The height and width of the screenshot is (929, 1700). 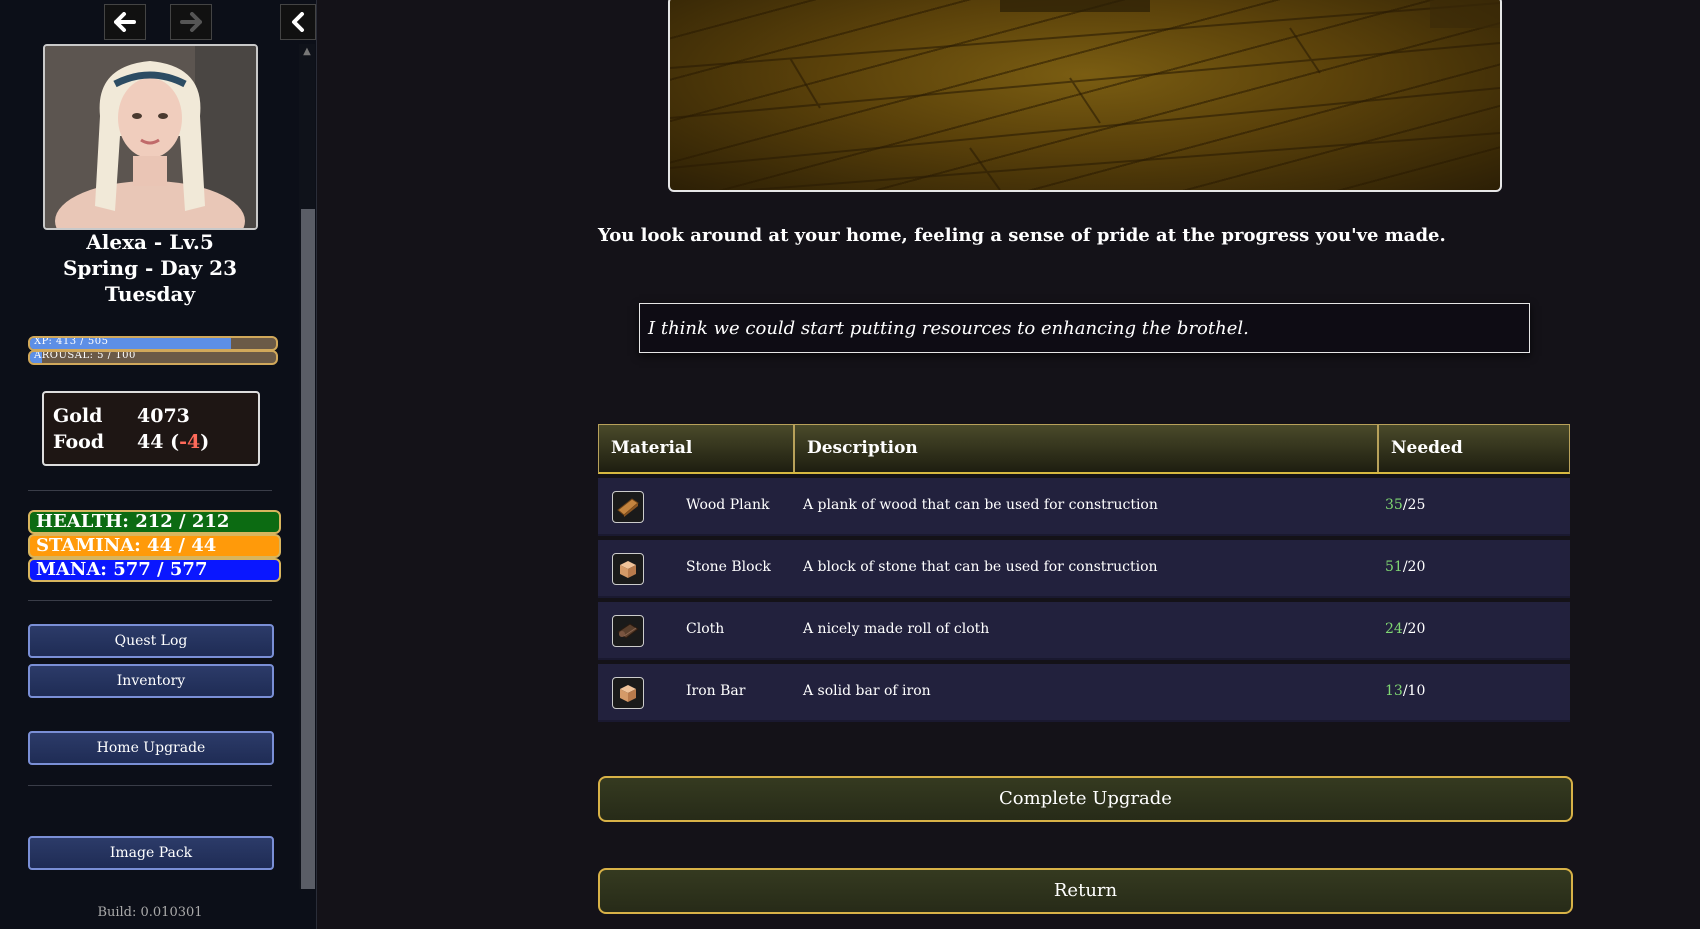 I want to click on material-description: A nicely made roll of cloth, so click(x=896, y=629).